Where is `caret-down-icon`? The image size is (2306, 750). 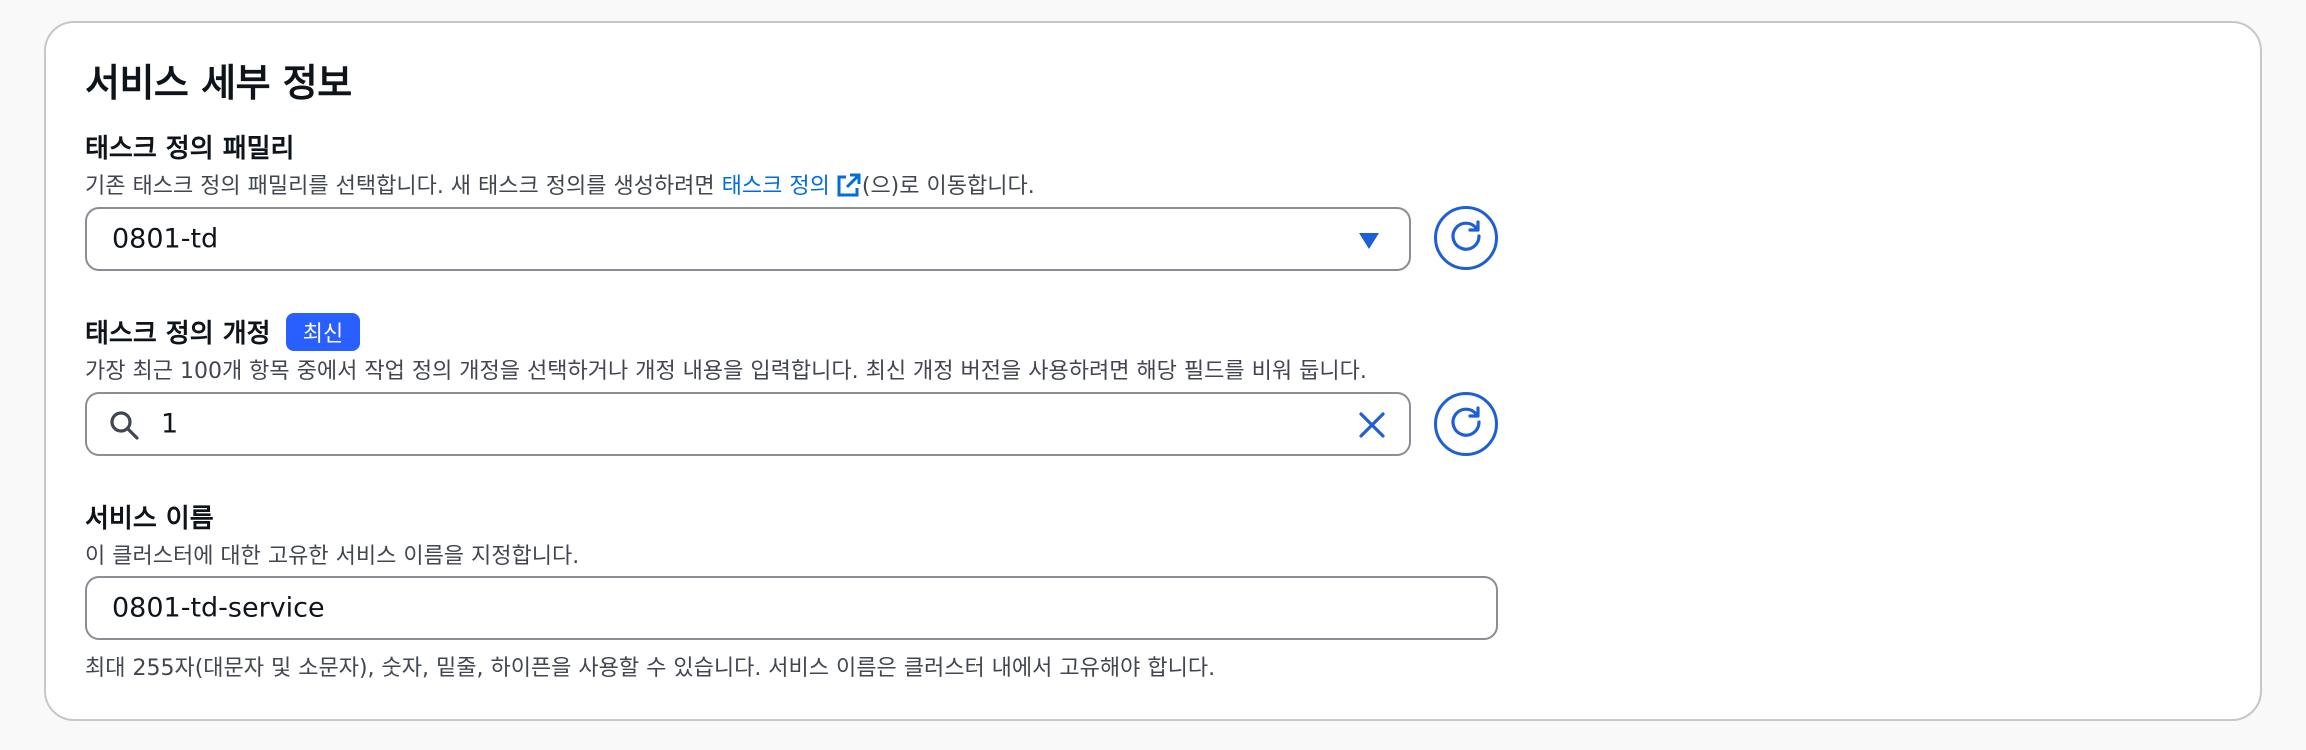 caret-down-icon is located at coordinates (1369, 241).